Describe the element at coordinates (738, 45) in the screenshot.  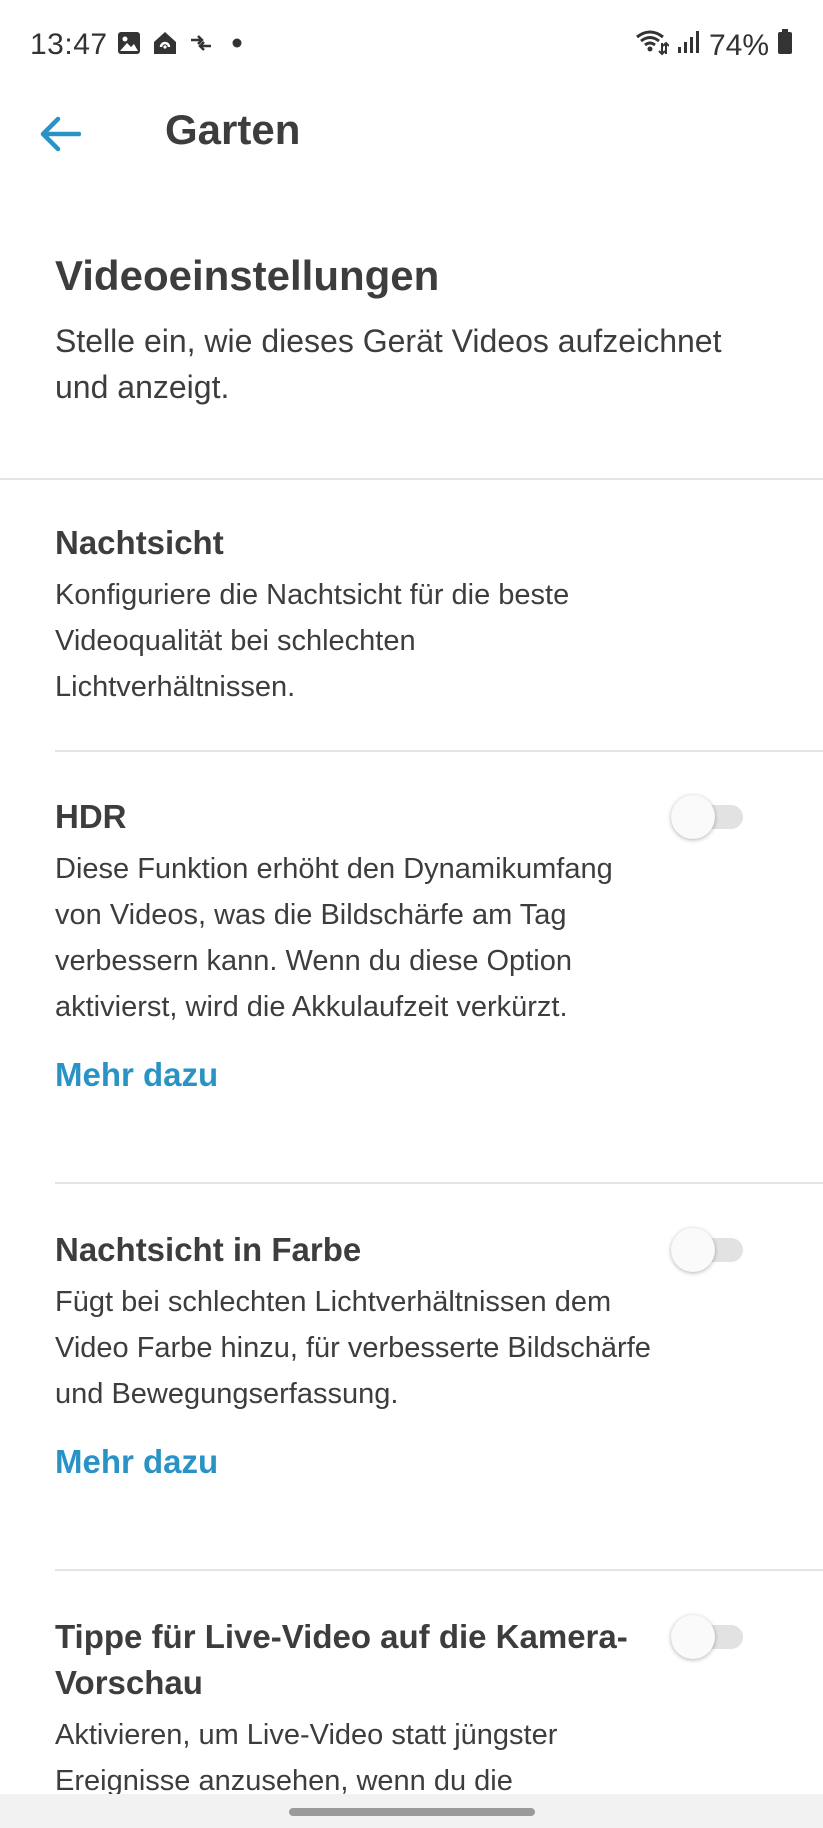
I see `battery-level: 74%` at that location.